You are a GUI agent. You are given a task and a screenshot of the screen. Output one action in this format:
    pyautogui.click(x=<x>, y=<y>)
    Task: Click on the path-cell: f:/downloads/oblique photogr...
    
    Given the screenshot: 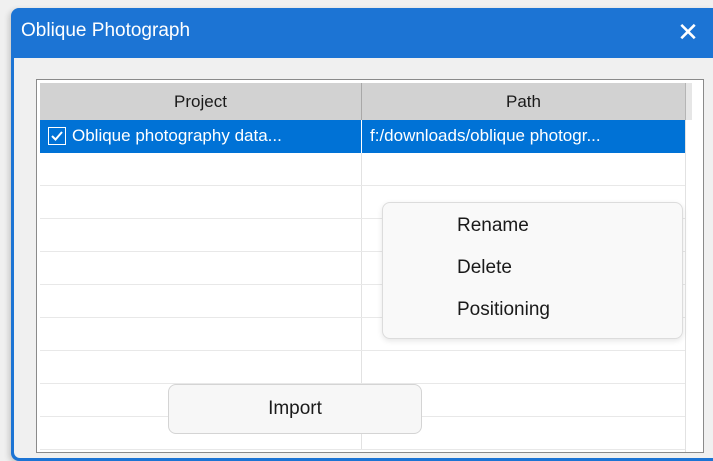 What is the action you would take?
    pyautogui.click(x=485, y=135)
    